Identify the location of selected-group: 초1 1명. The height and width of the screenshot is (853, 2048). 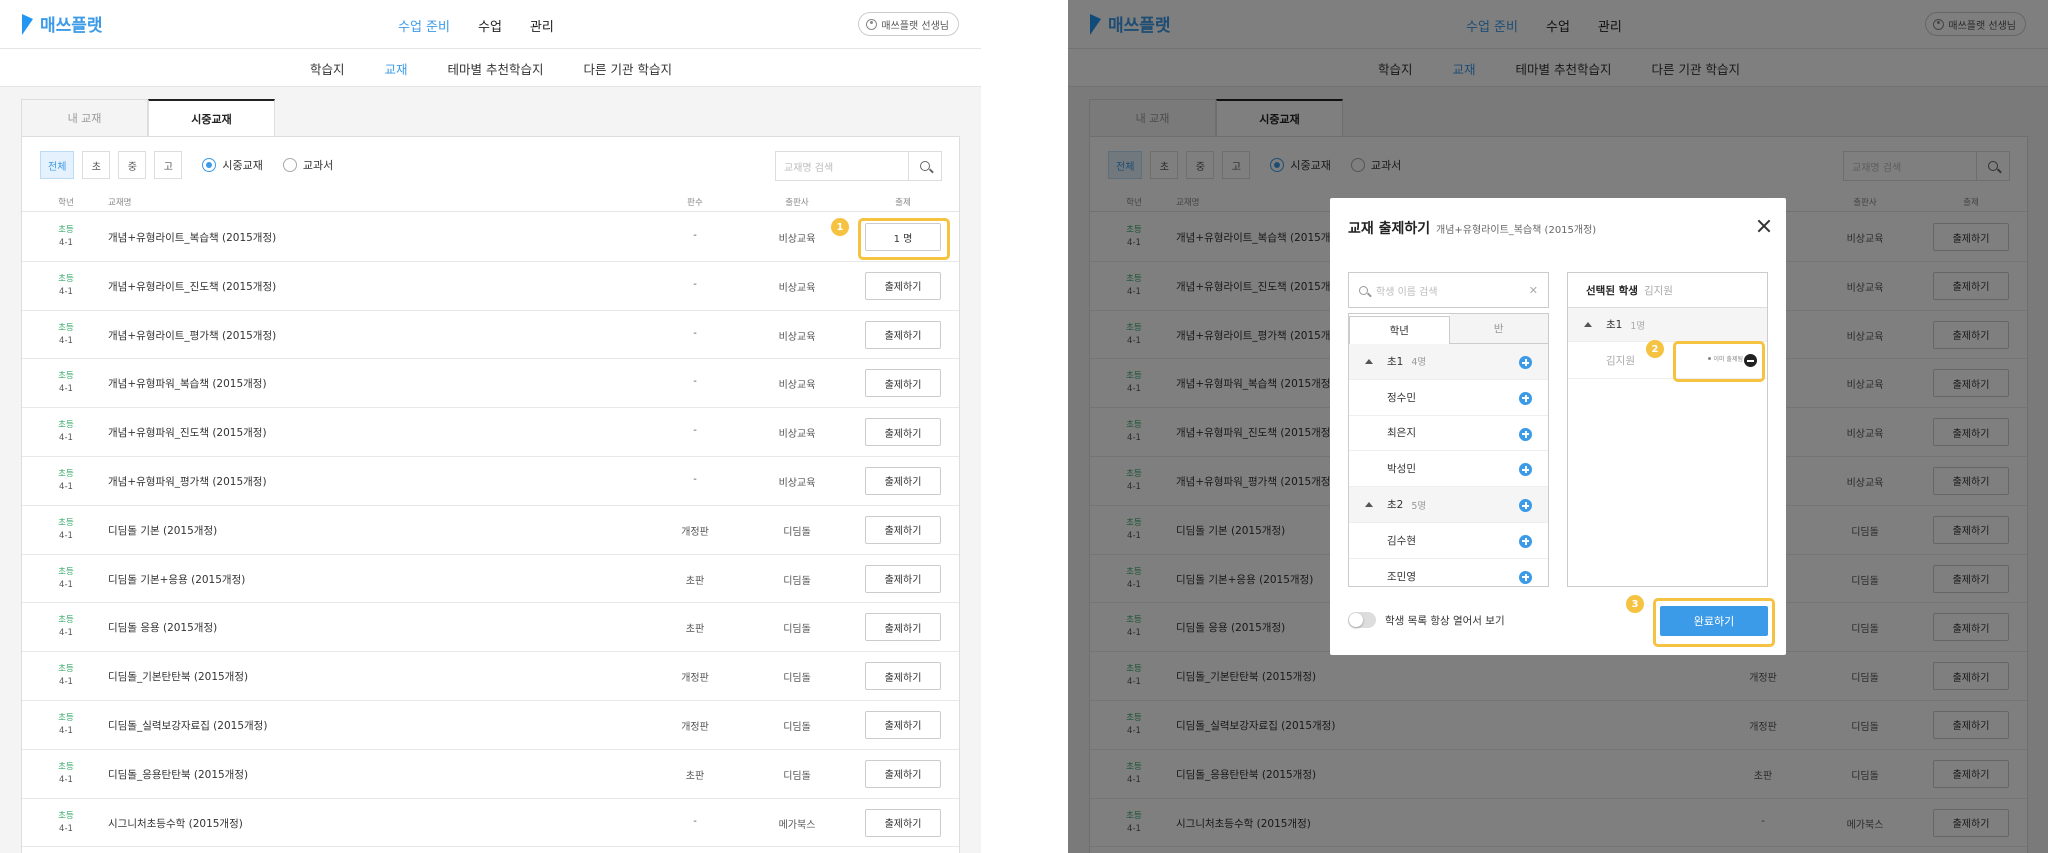
(1667, 325).